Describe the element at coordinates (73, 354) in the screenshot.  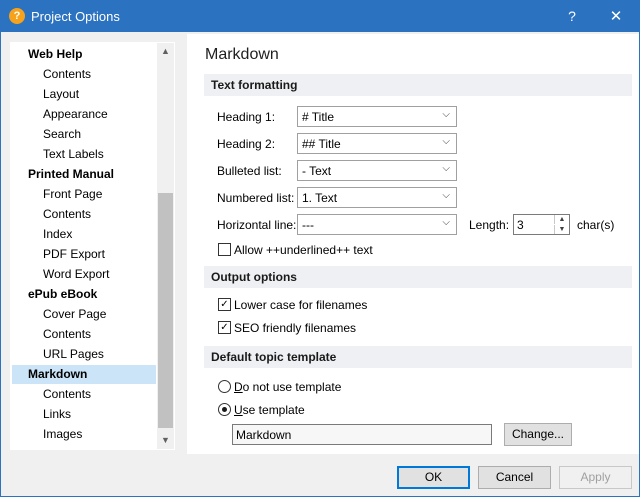
I see `tree-item-url-pages: URL Pages` at that location.